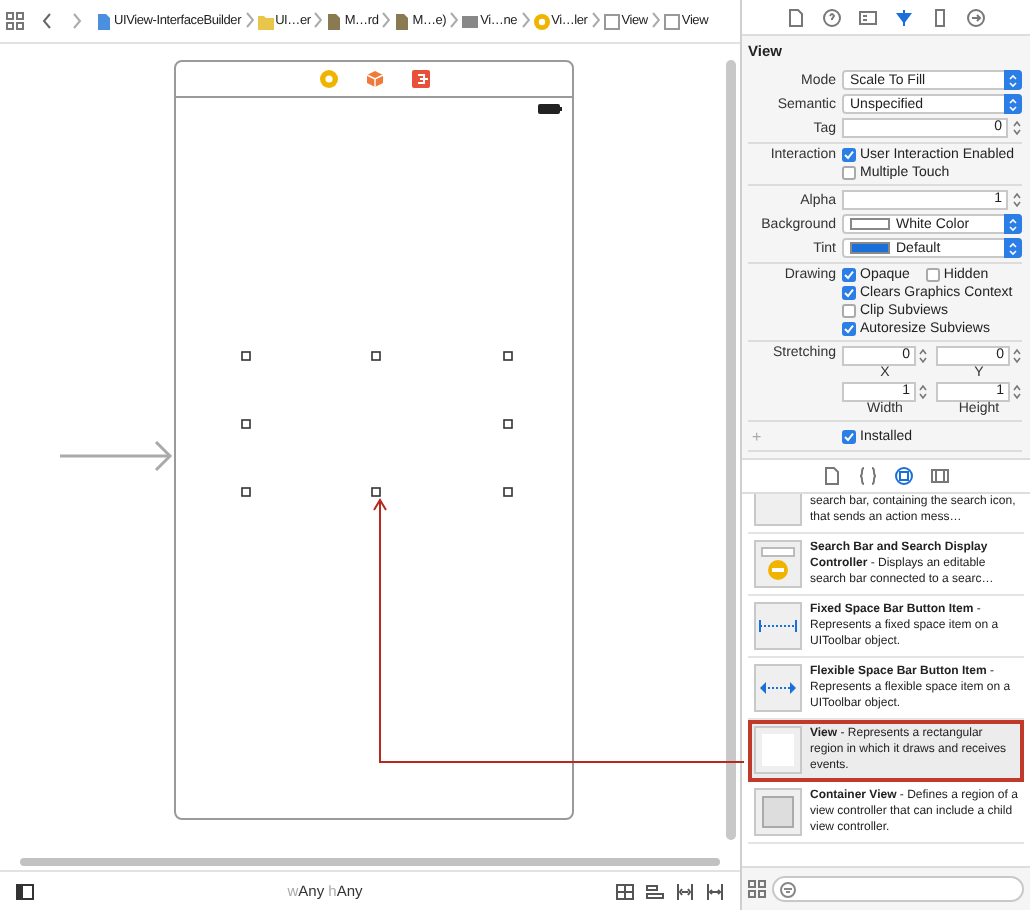 The image size is (1030, 910). What do you see at coordinates (116, 456) in the screenshot?
I see `entry-arrow` at bounding box center [116, 456].